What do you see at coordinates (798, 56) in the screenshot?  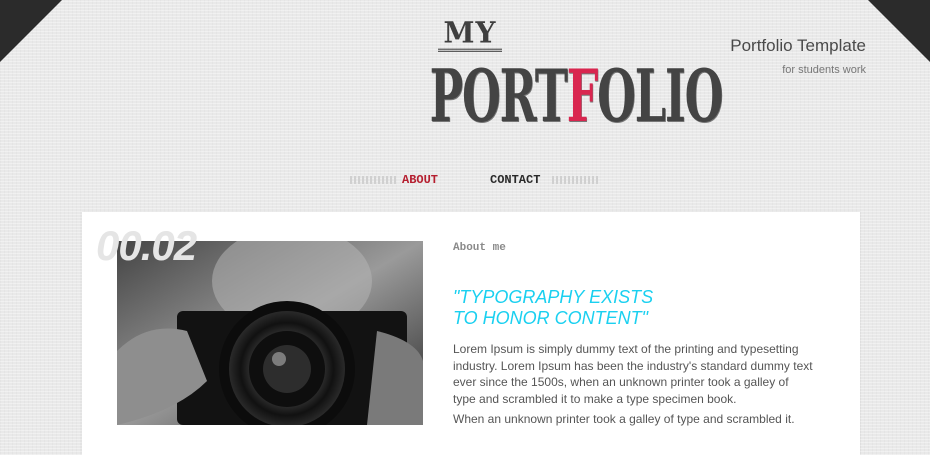 I see `site-tagline: Portfolio Template for students work` at bounding box center [798, 56].